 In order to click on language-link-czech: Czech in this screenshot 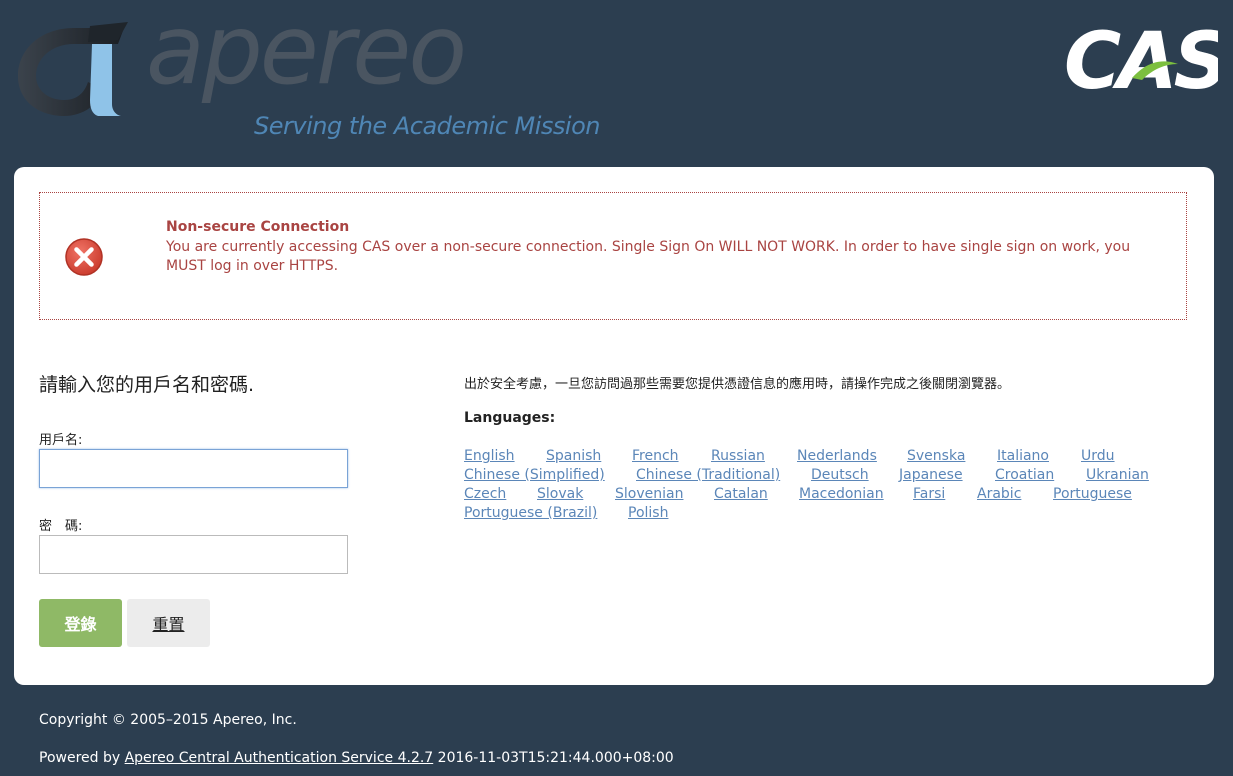, I will do `click(485, 494)`.